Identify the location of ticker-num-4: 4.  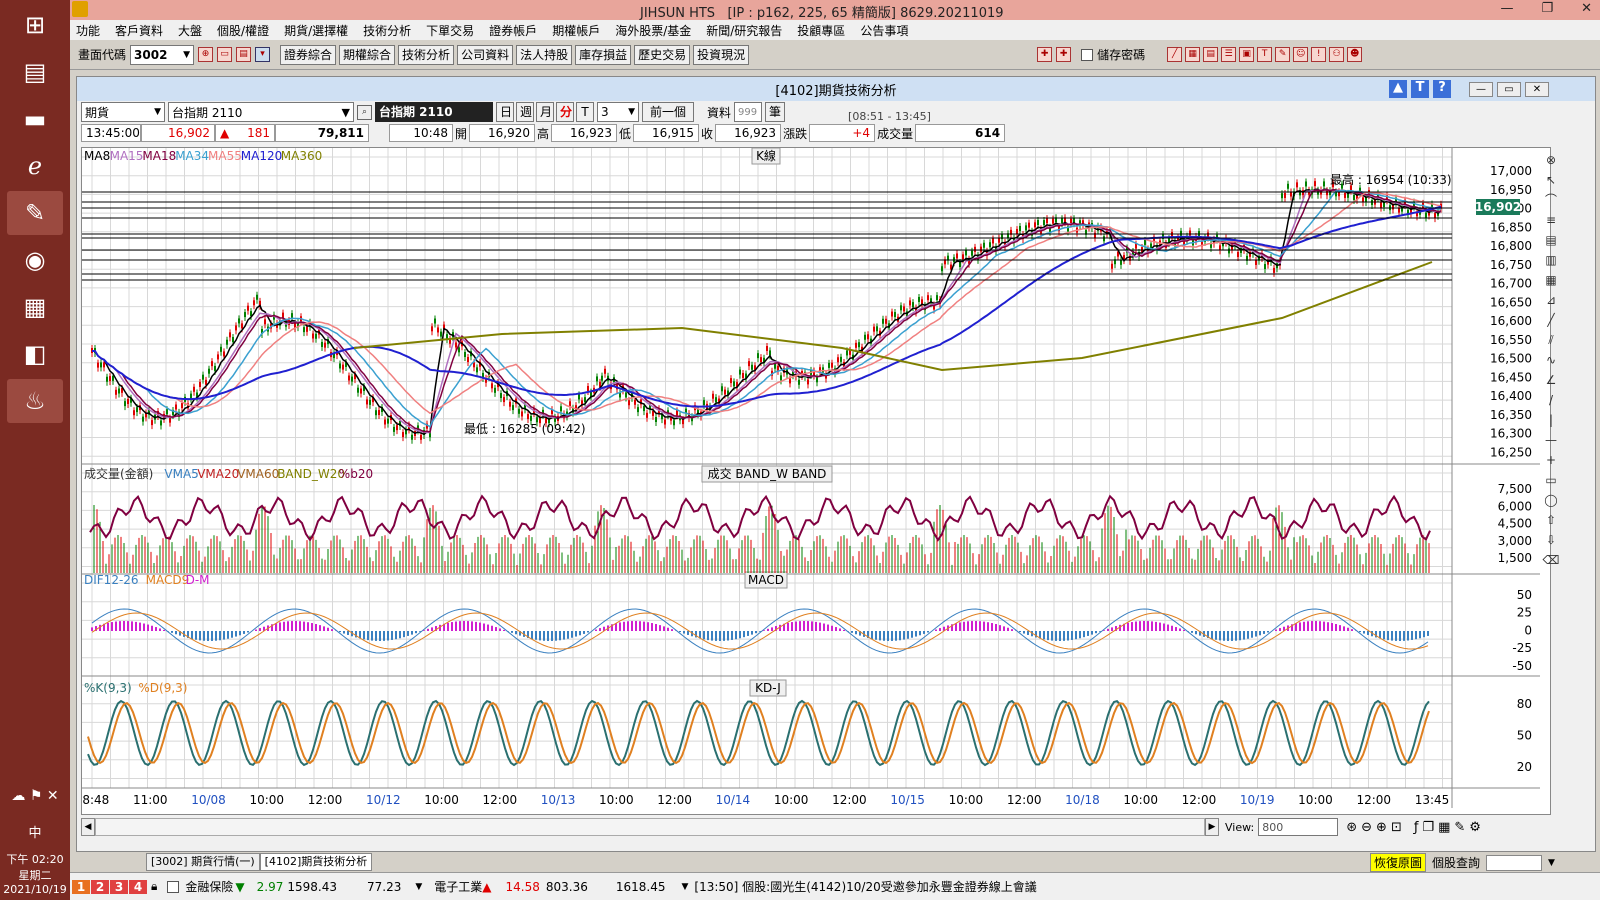
(138, 886).